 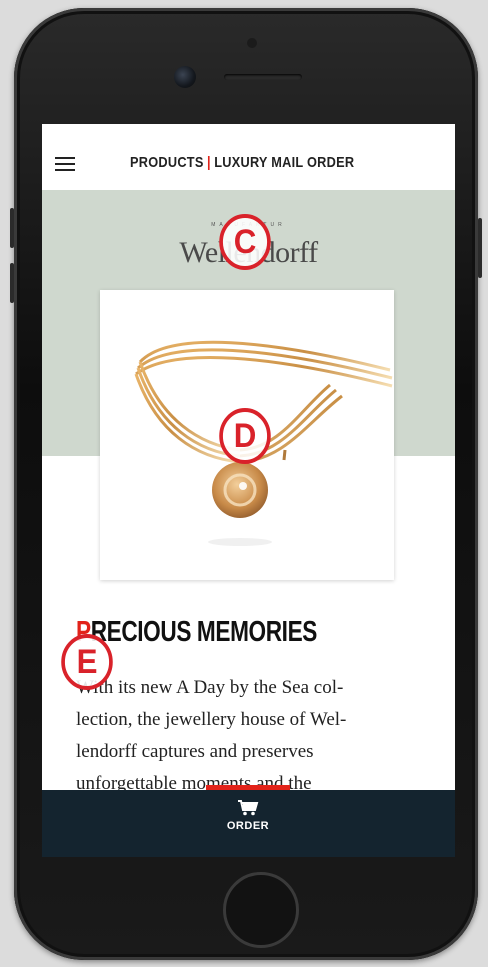 I want to click on page-title: PRODUCTS | LUXURY MAIL ORDER, so click(x=242, y=162).